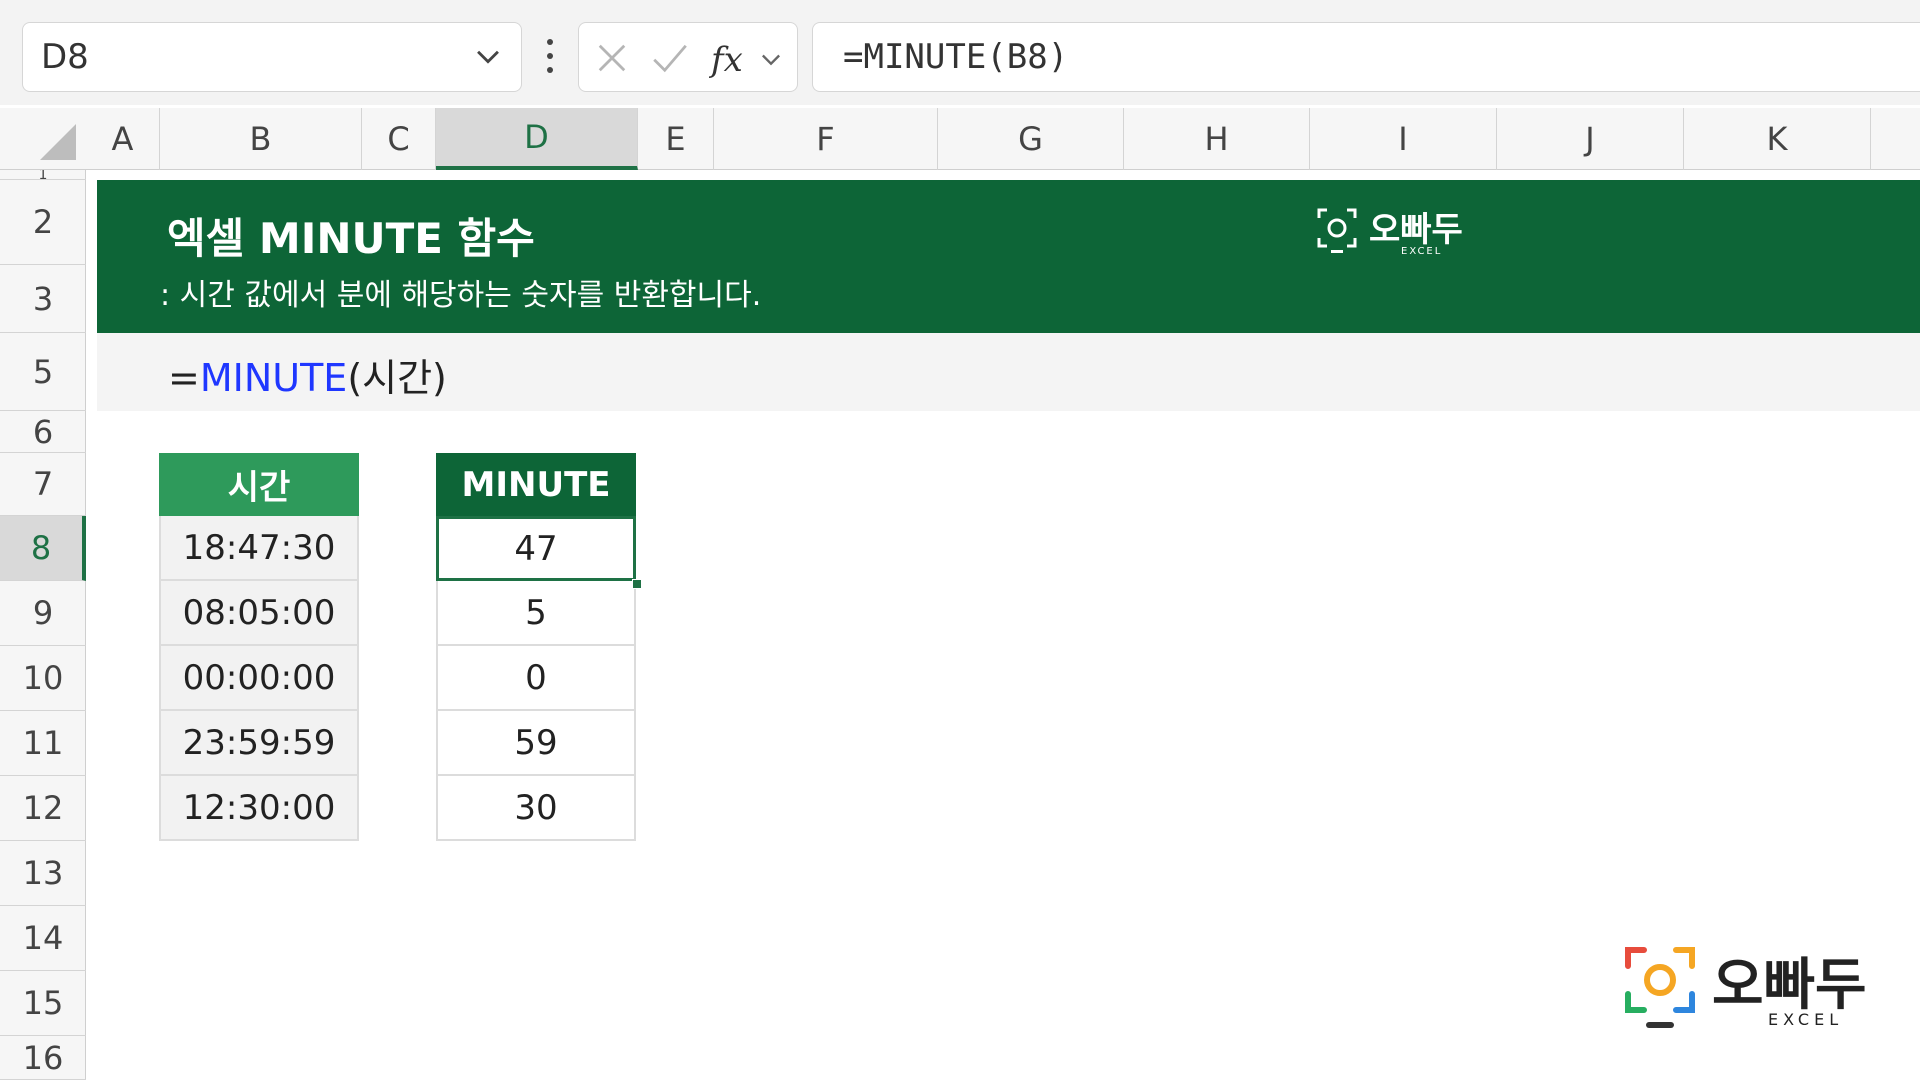 The height and width of the screenshot is (1080, 1920). I want to click on minute-cell: 59, so click(536, 743).